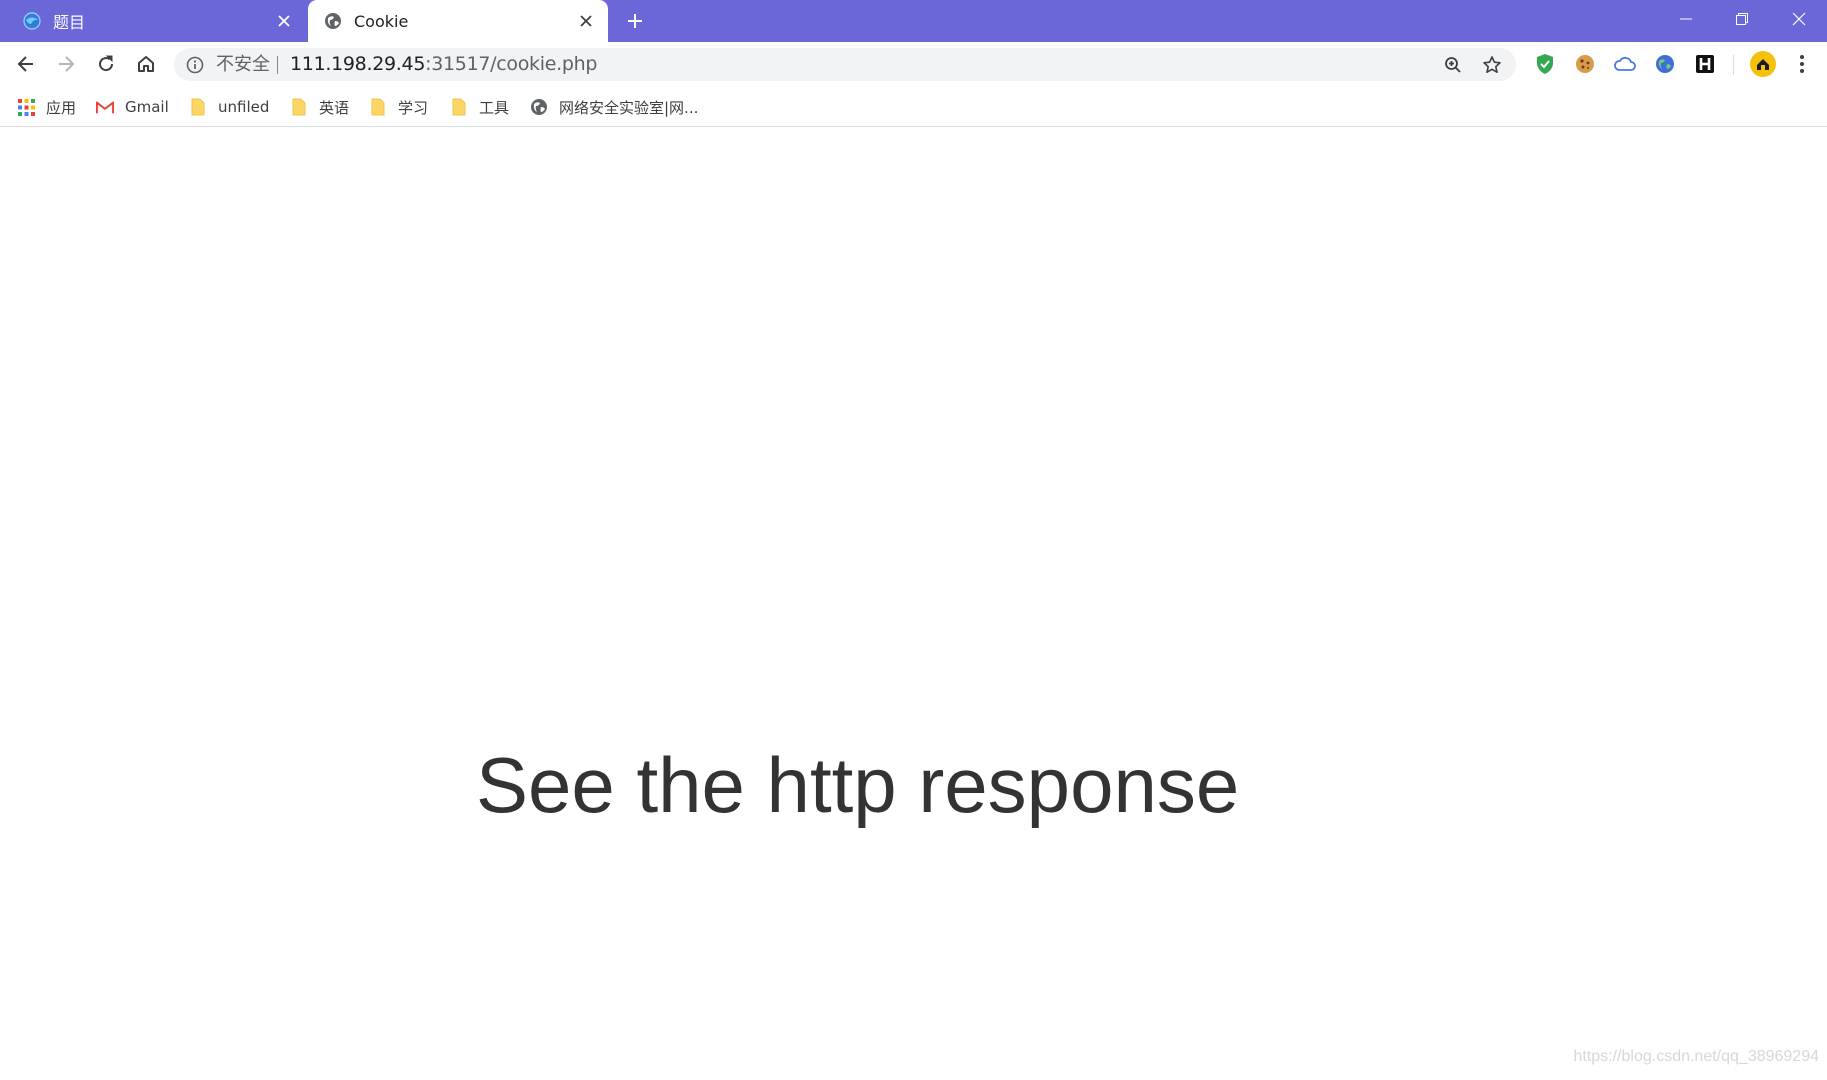 The height and width of the screenshot is (1080, 1827). What do you see at coordinates (195, 65) in the screenshot?
I see `info-icon` at bounding box center [195, 65].